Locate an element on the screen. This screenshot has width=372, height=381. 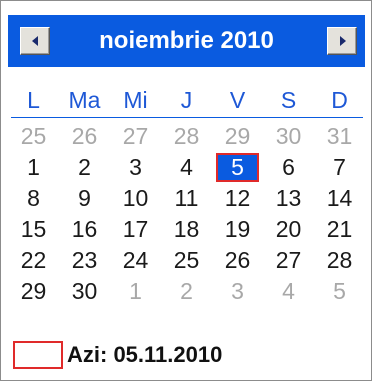
day-cell: 25 is located at coordinates (186, 260).